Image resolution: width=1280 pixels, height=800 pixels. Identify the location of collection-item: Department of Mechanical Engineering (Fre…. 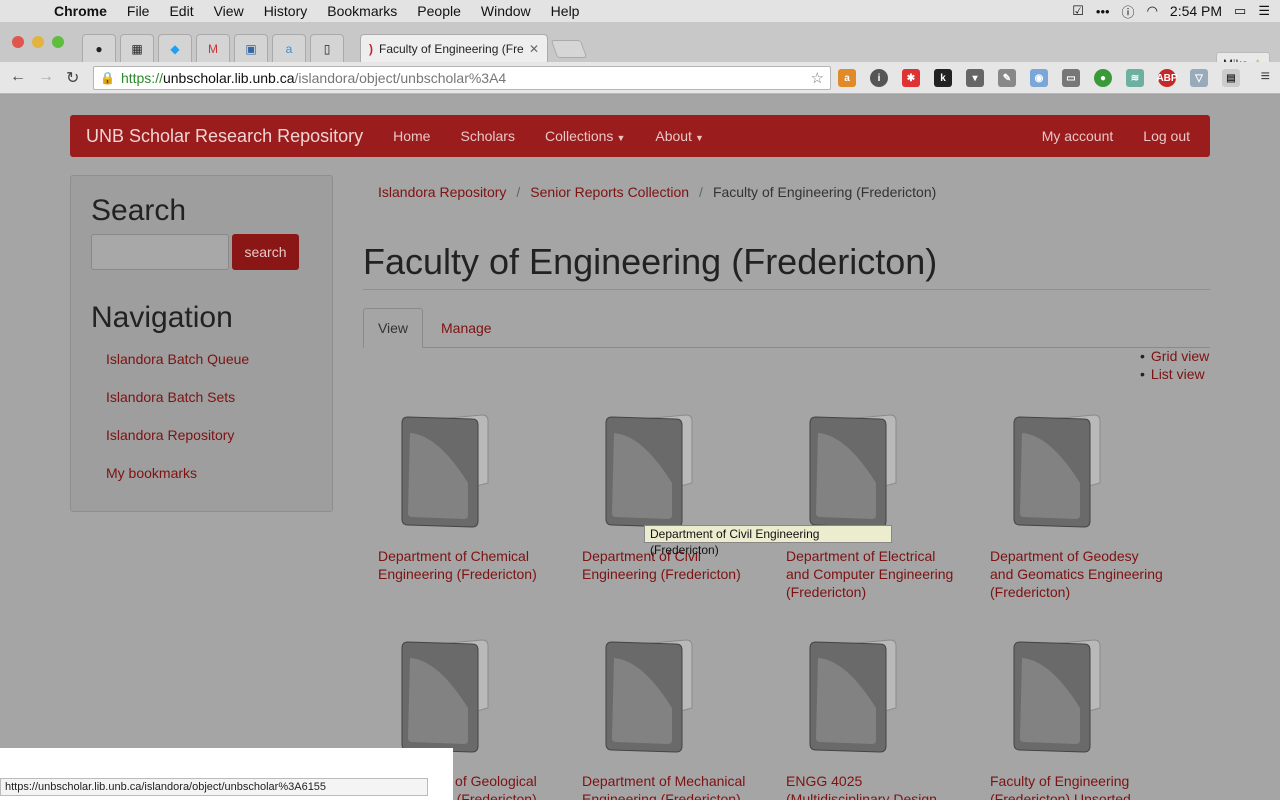
(672, 719).